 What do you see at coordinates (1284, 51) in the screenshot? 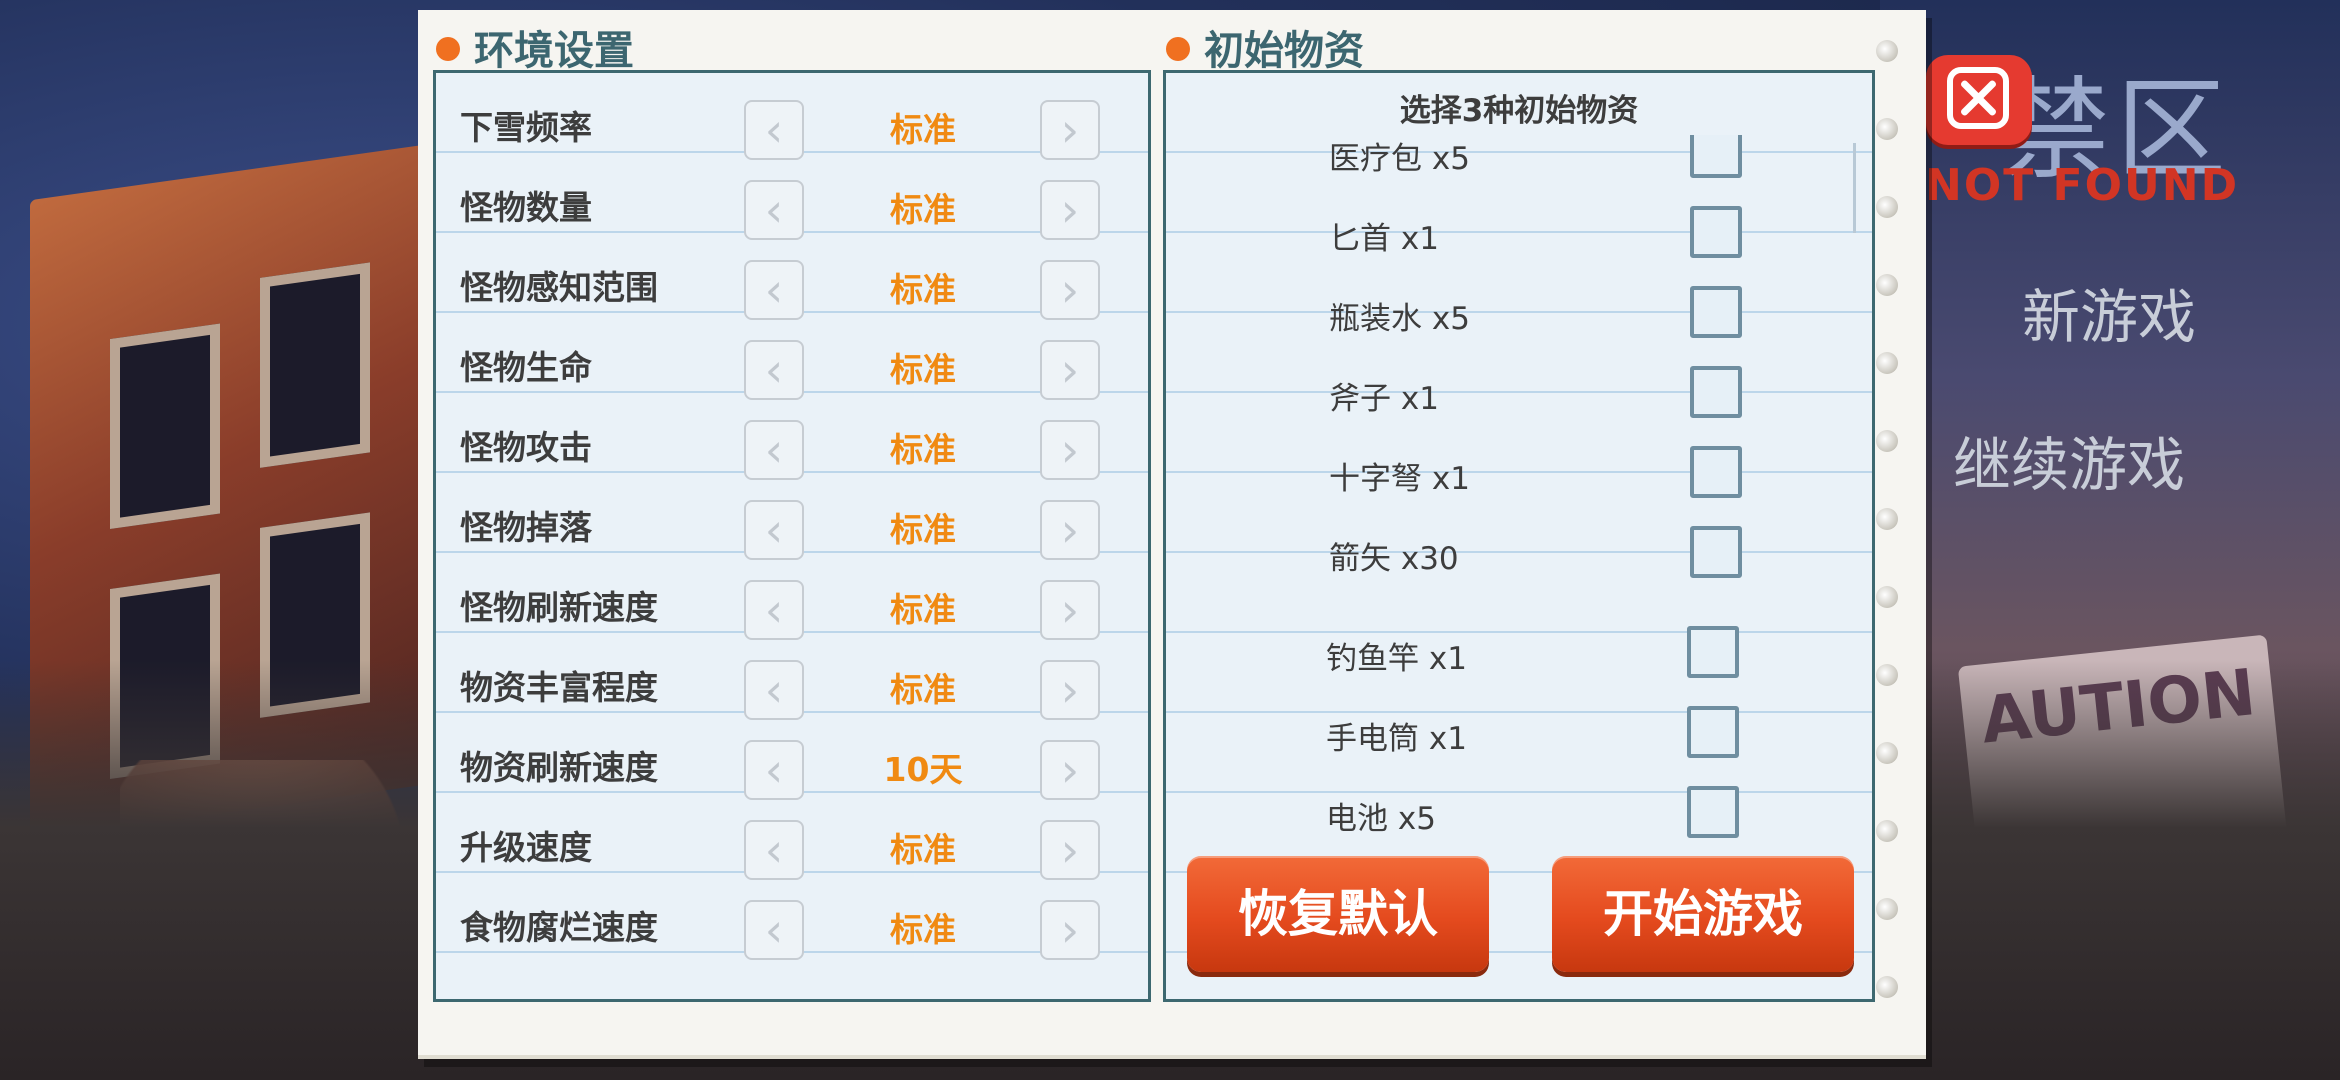
I see `supplies-heading-text: 初始物资` at bounding box center [1284, 51].